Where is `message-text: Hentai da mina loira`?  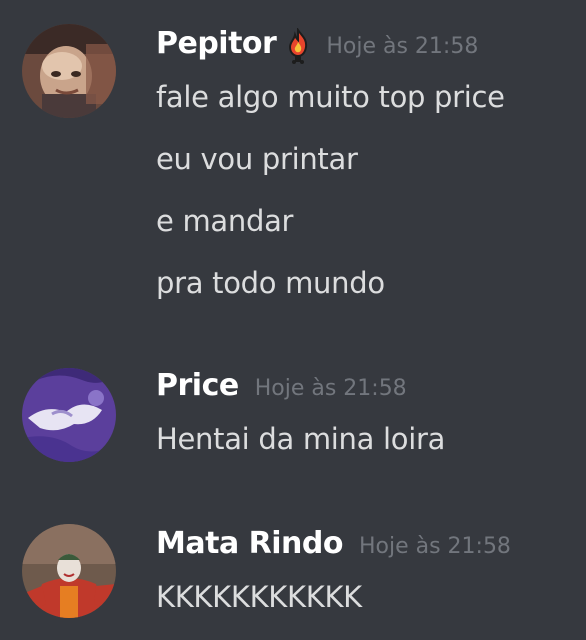 message-text: Hentai da mina loira is located at coordinates (301, 439).